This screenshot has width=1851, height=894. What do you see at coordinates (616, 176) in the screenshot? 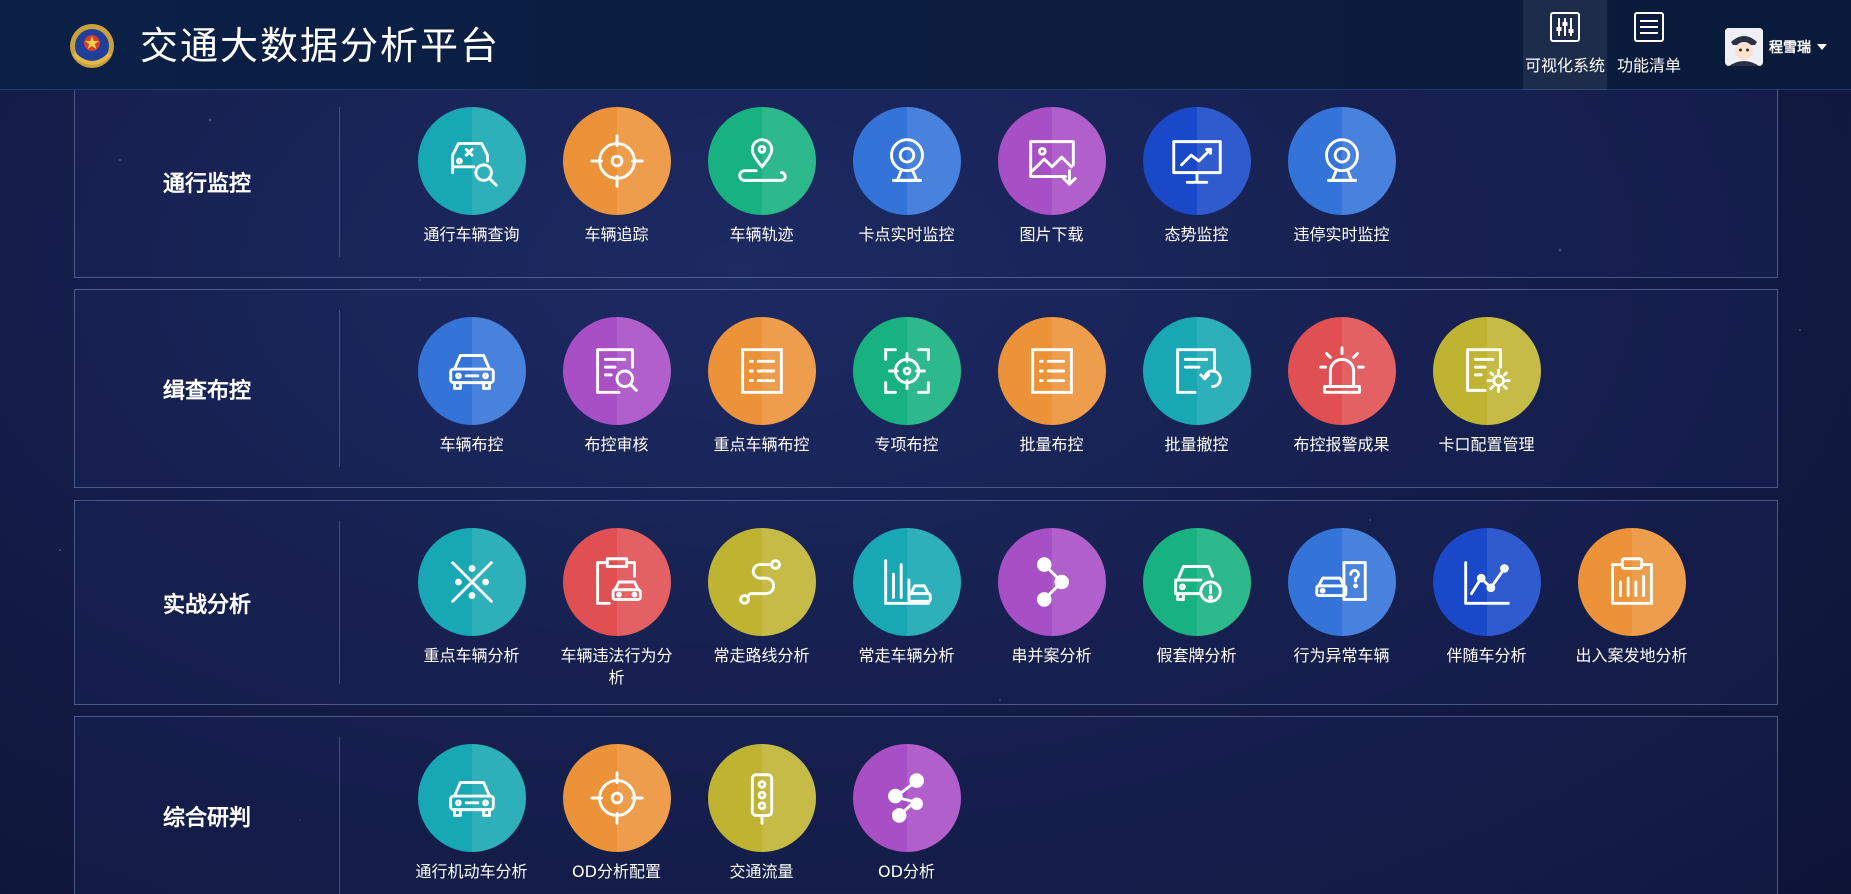
I see `tile-vehicle-tracking: 车辆追踪` at bounding box center [616, 176].